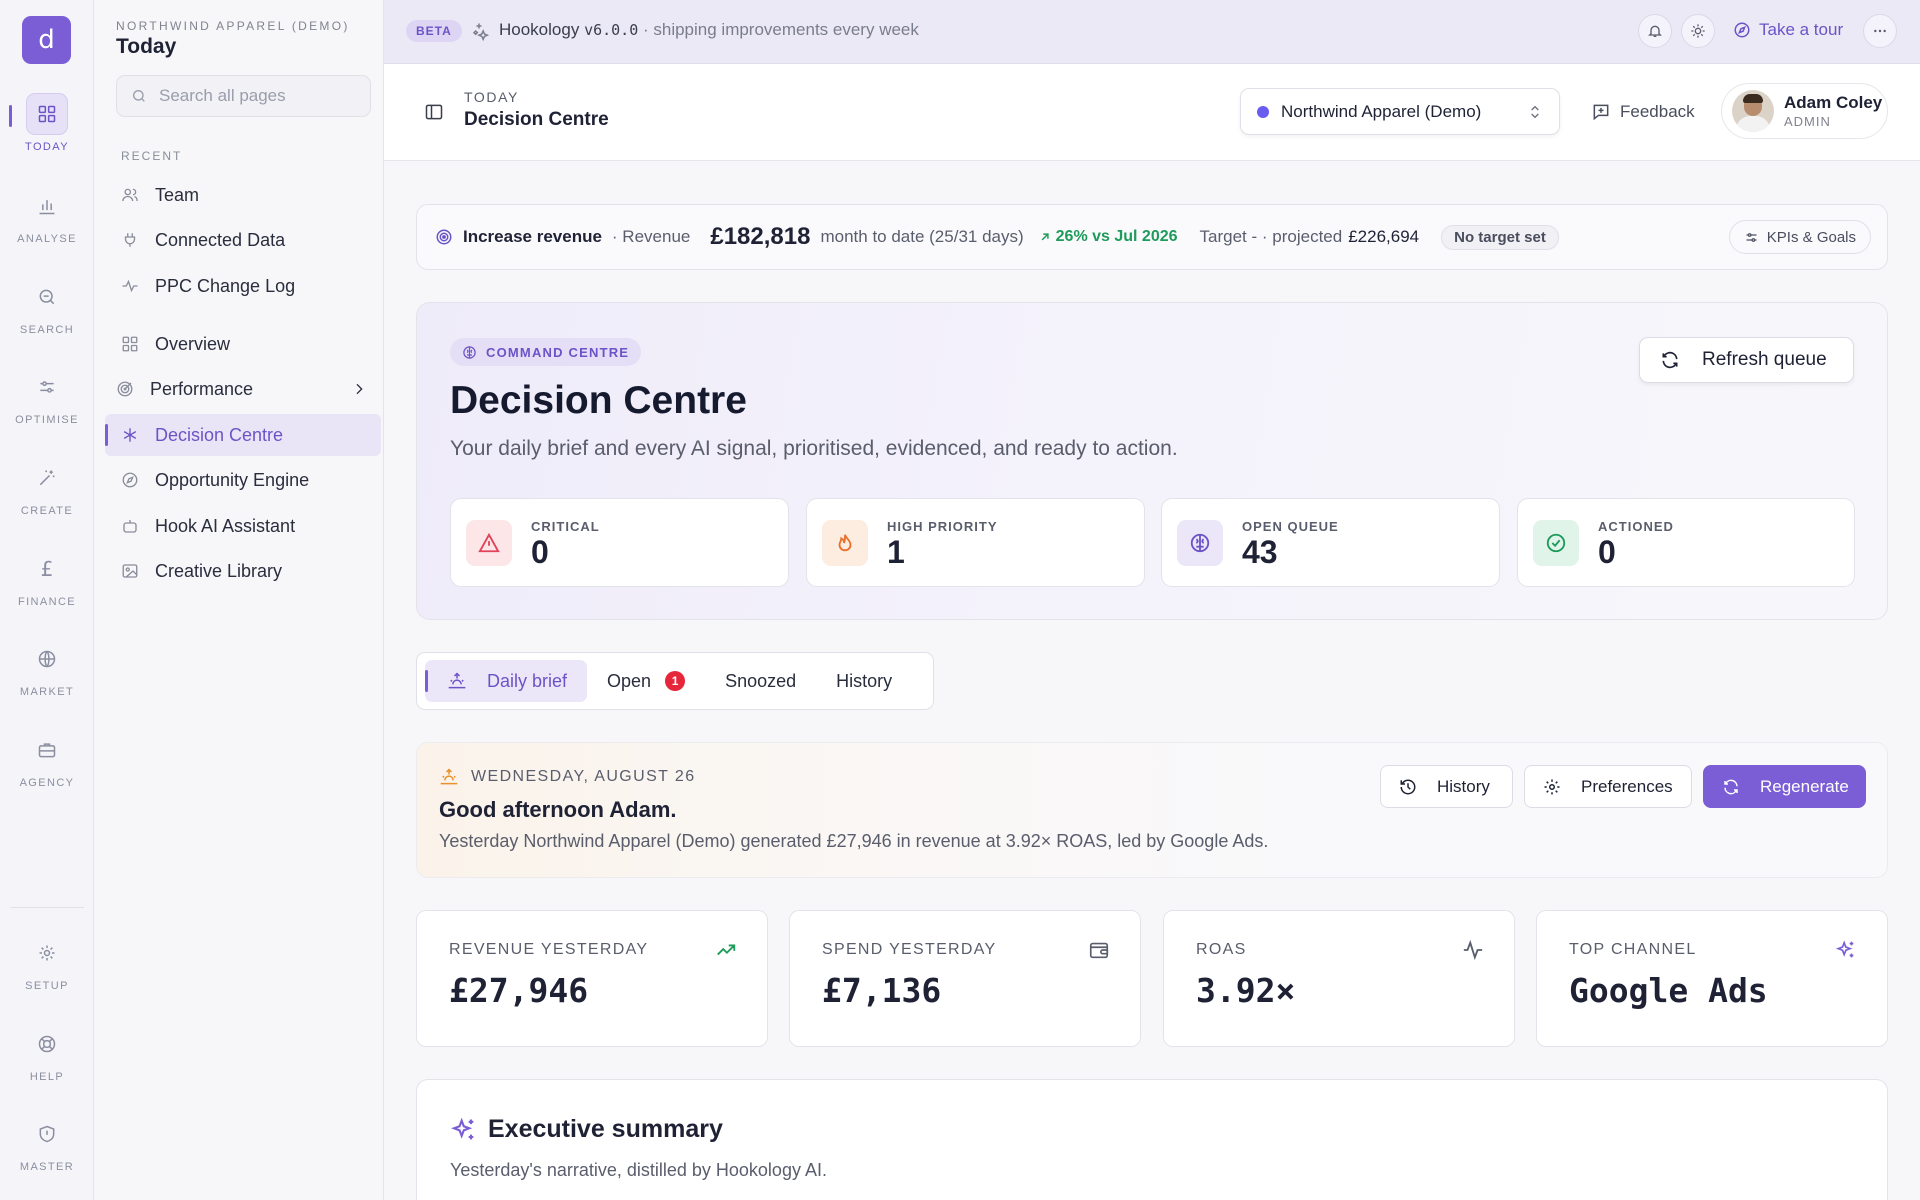 Image resolution: width=1920 pixels, height=1200 pixels. What do you see at coordinates (47, 401) in the screenshot?
I see `rail-item-optimise: OPTIMISE` at bounding box center [47, 401].